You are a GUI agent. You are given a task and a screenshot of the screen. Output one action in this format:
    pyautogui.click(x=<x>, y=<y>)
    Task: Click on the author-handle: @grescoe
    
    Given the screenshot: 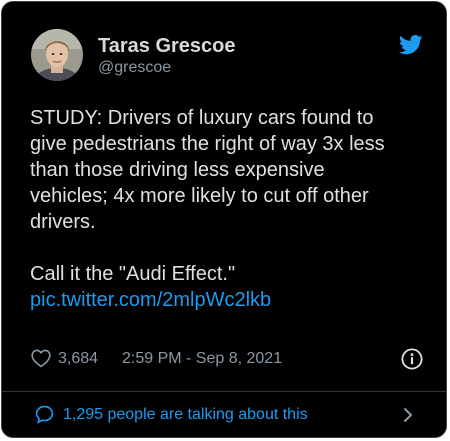 What is the action you would take?
    pyautogui.click(x=134, y=68)
    